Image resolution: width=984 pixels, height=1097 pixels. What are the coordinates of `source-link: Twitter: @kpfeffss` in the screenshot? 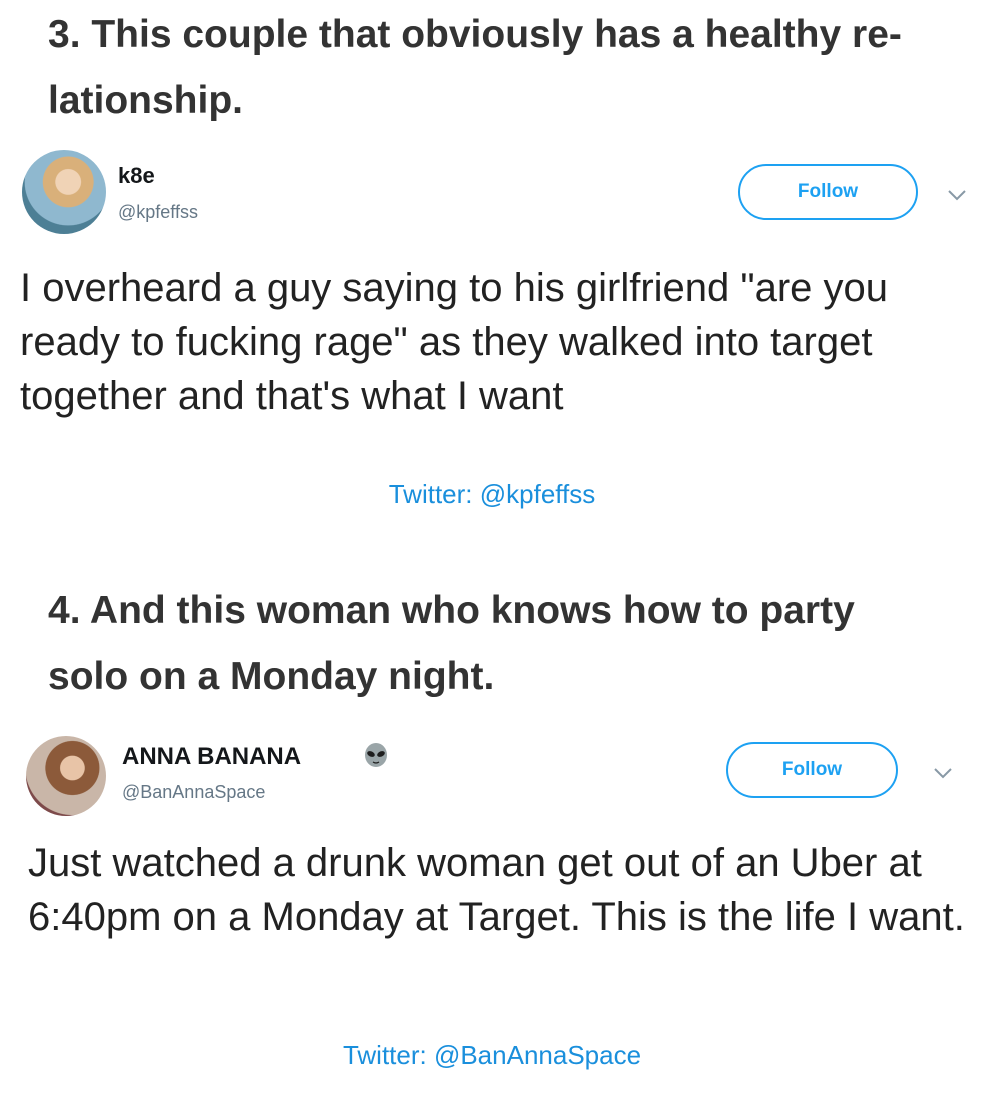 It's located at (492, 494).